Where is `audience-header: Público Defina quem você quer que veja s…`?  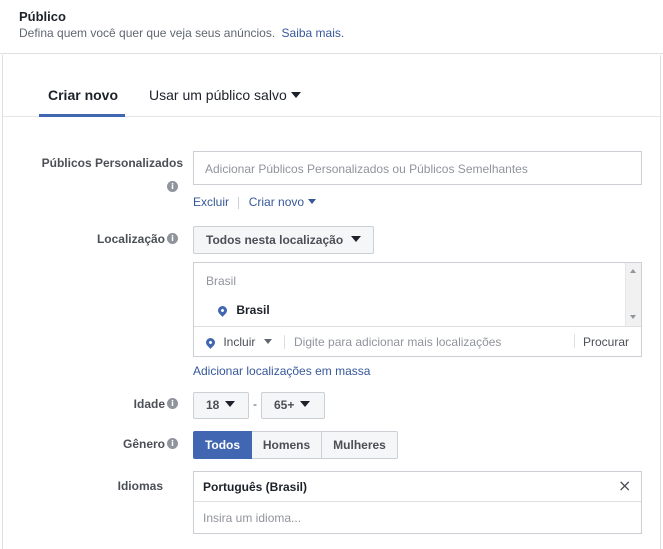
audience-header: Público Defina quem você quer que veja s… is located at coordinates (331, 27).